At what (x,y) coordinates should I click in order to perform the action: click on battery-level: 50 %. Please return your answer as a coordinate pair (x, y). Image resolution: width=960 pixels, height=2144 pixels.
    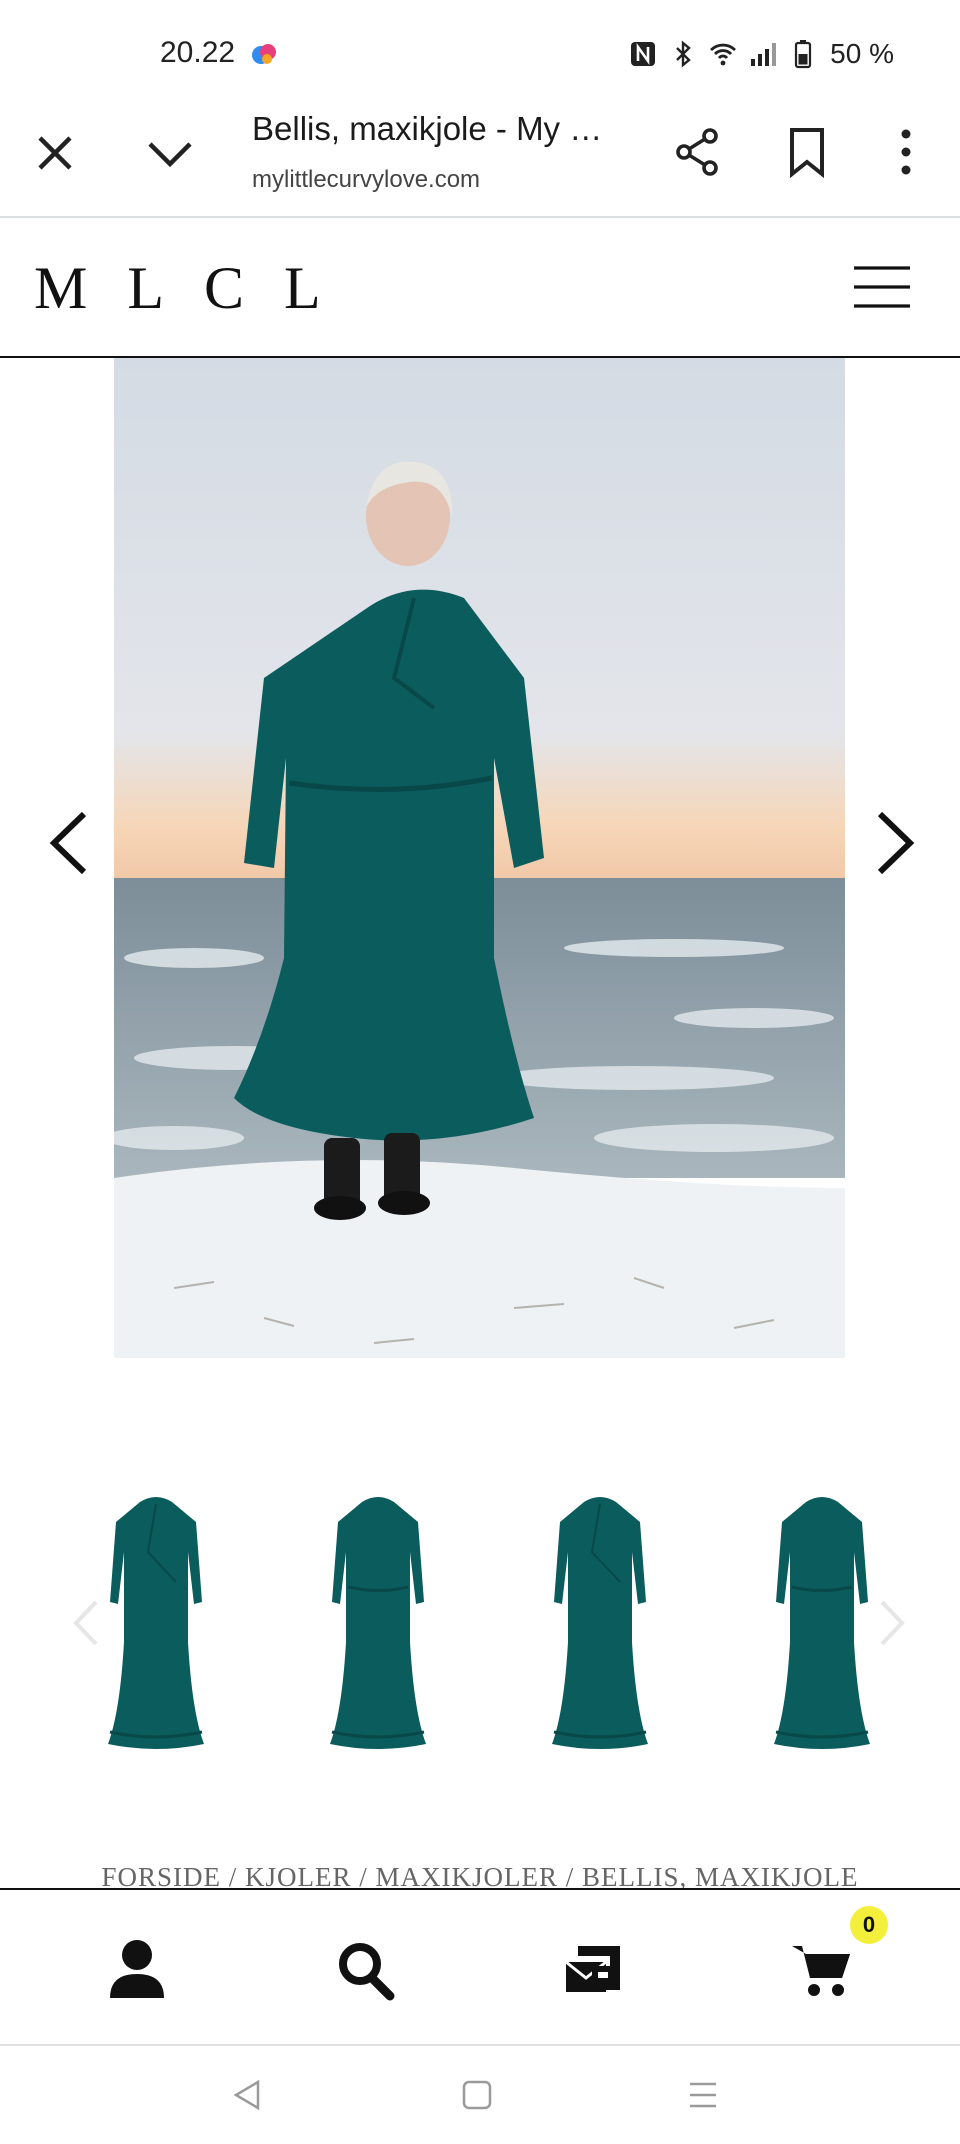
    Looking at the image, I should click on (862, 53).